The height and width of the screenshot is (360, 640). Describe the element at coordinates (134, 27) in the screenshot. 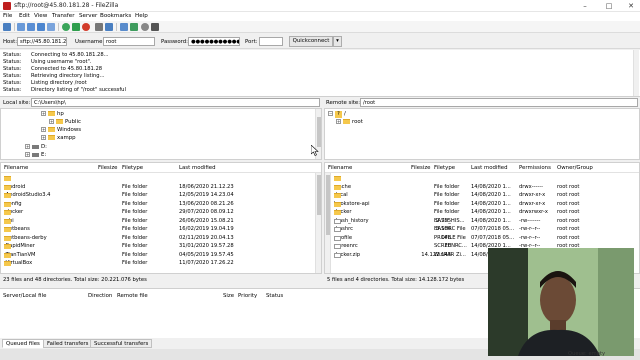

I see `sync-browse-icon` at that location.